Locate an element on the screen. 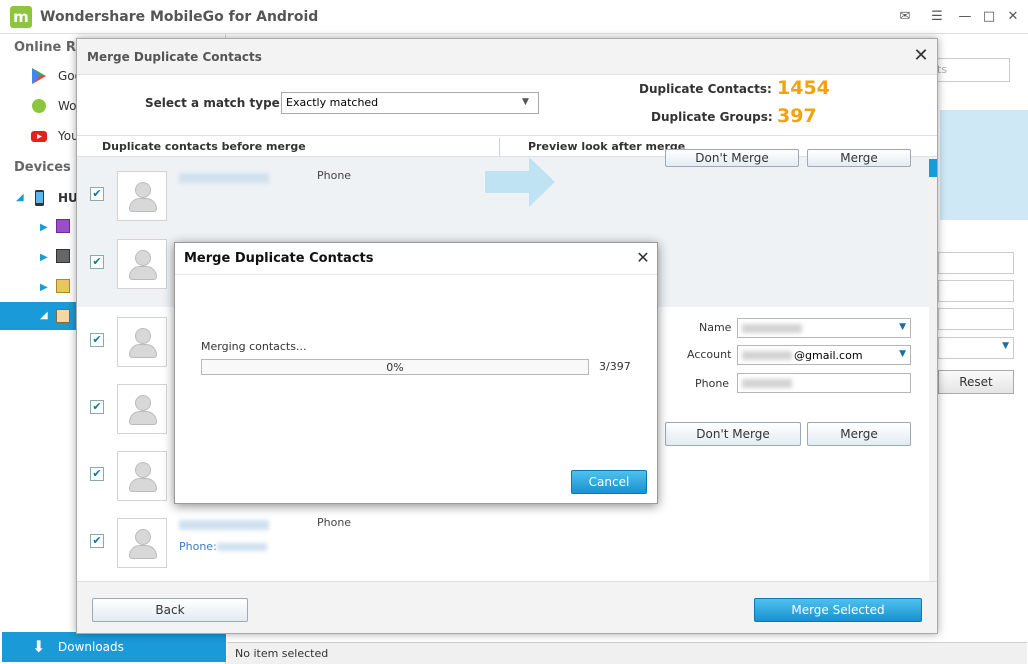  match-type-value: Exactly matched is located at coordinates (332, 102).